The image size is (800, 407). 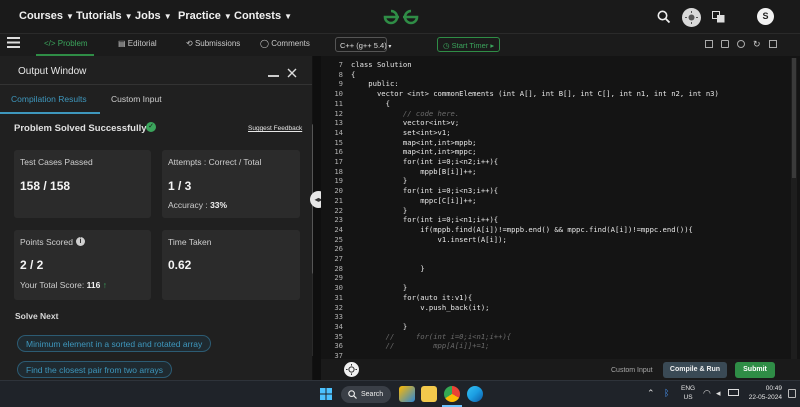 I want to click on code-line: for(int i=0;i<n3;i++){, so click(x=424, y=190).